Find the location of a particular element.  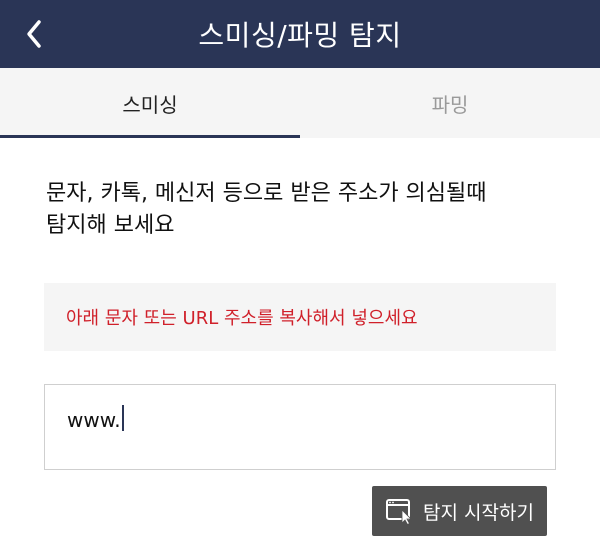

description-line-1: 문자, 카톡, 메신저 등으로 받은 주소가 의심될때 is located at coordinates (266, 193).